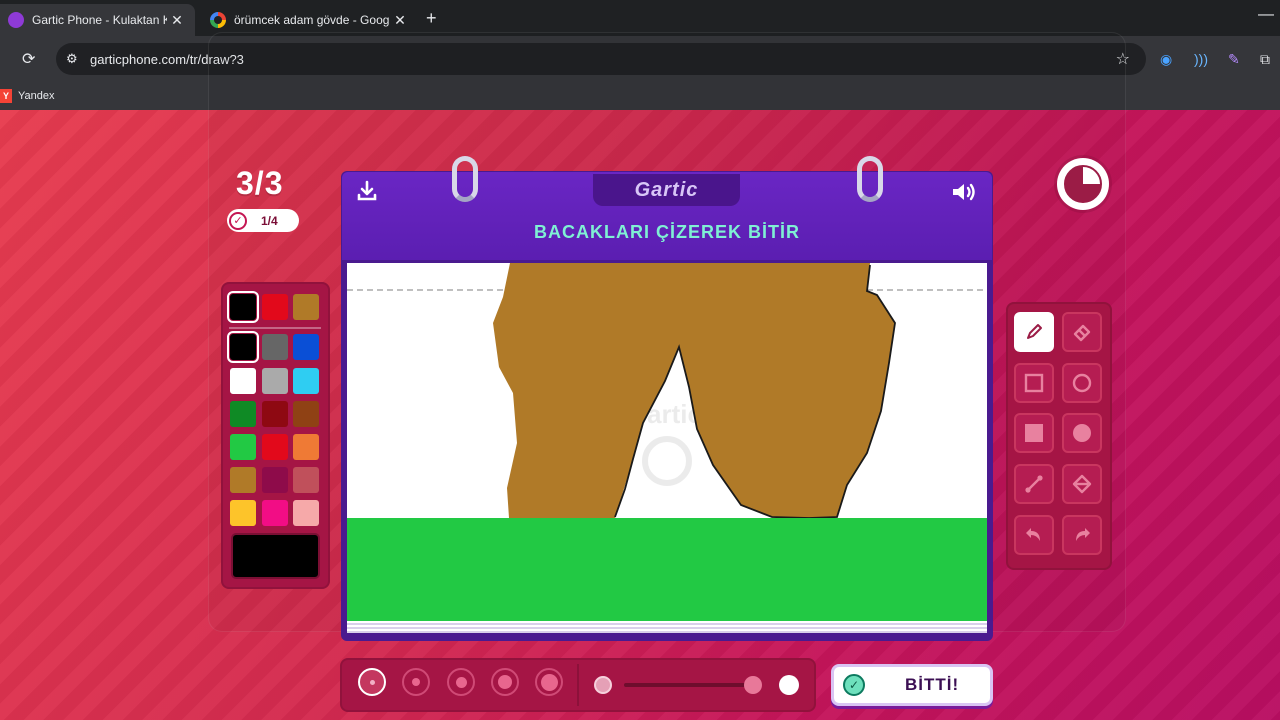 Image resolution: width=1280 pixels, height=720 pixels. I want to click on rectangle-filled-tool-button, so click(1034, 433).